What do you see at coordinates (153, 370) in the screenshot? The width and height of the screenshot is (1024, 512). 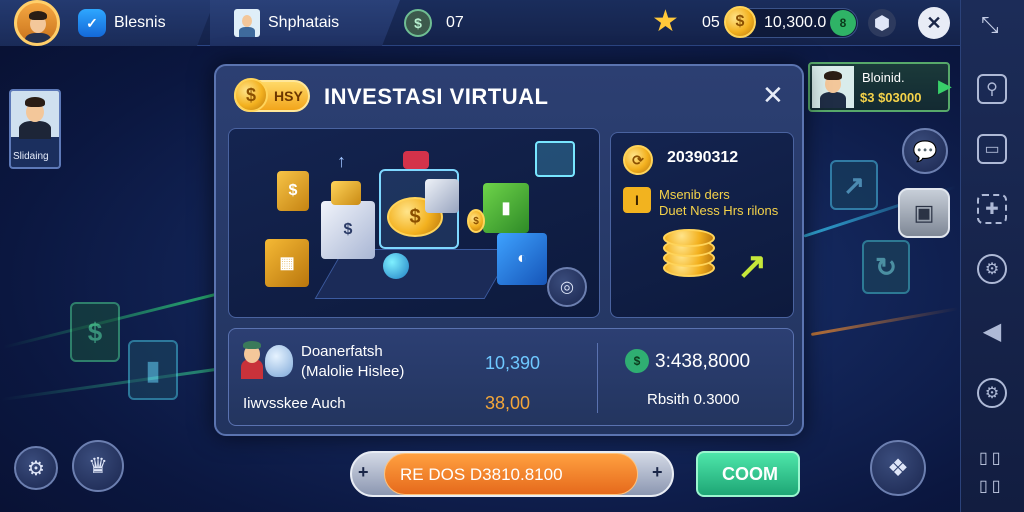 I see `bg-chart-card: ▮` at bounding box center [153, 370].